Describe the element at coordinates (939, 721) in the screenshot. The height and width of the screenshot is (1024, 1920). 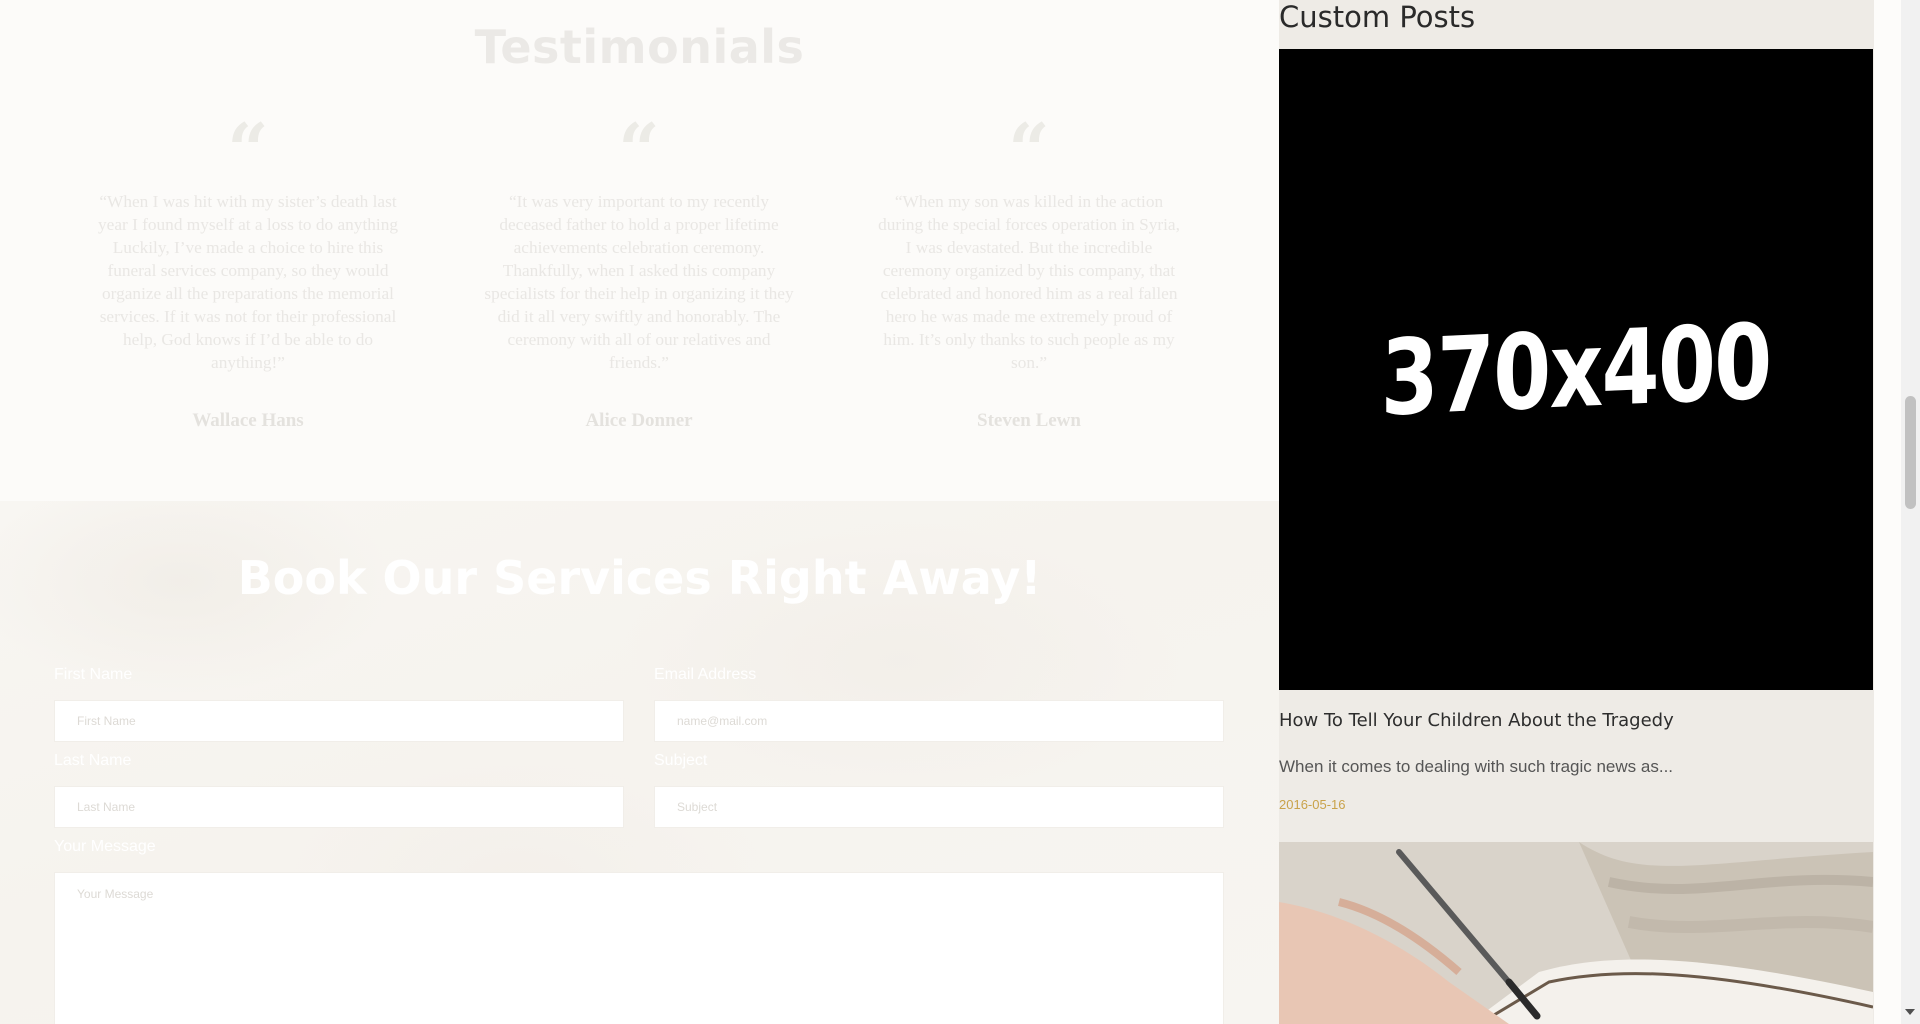
I see `email-input` at that location.